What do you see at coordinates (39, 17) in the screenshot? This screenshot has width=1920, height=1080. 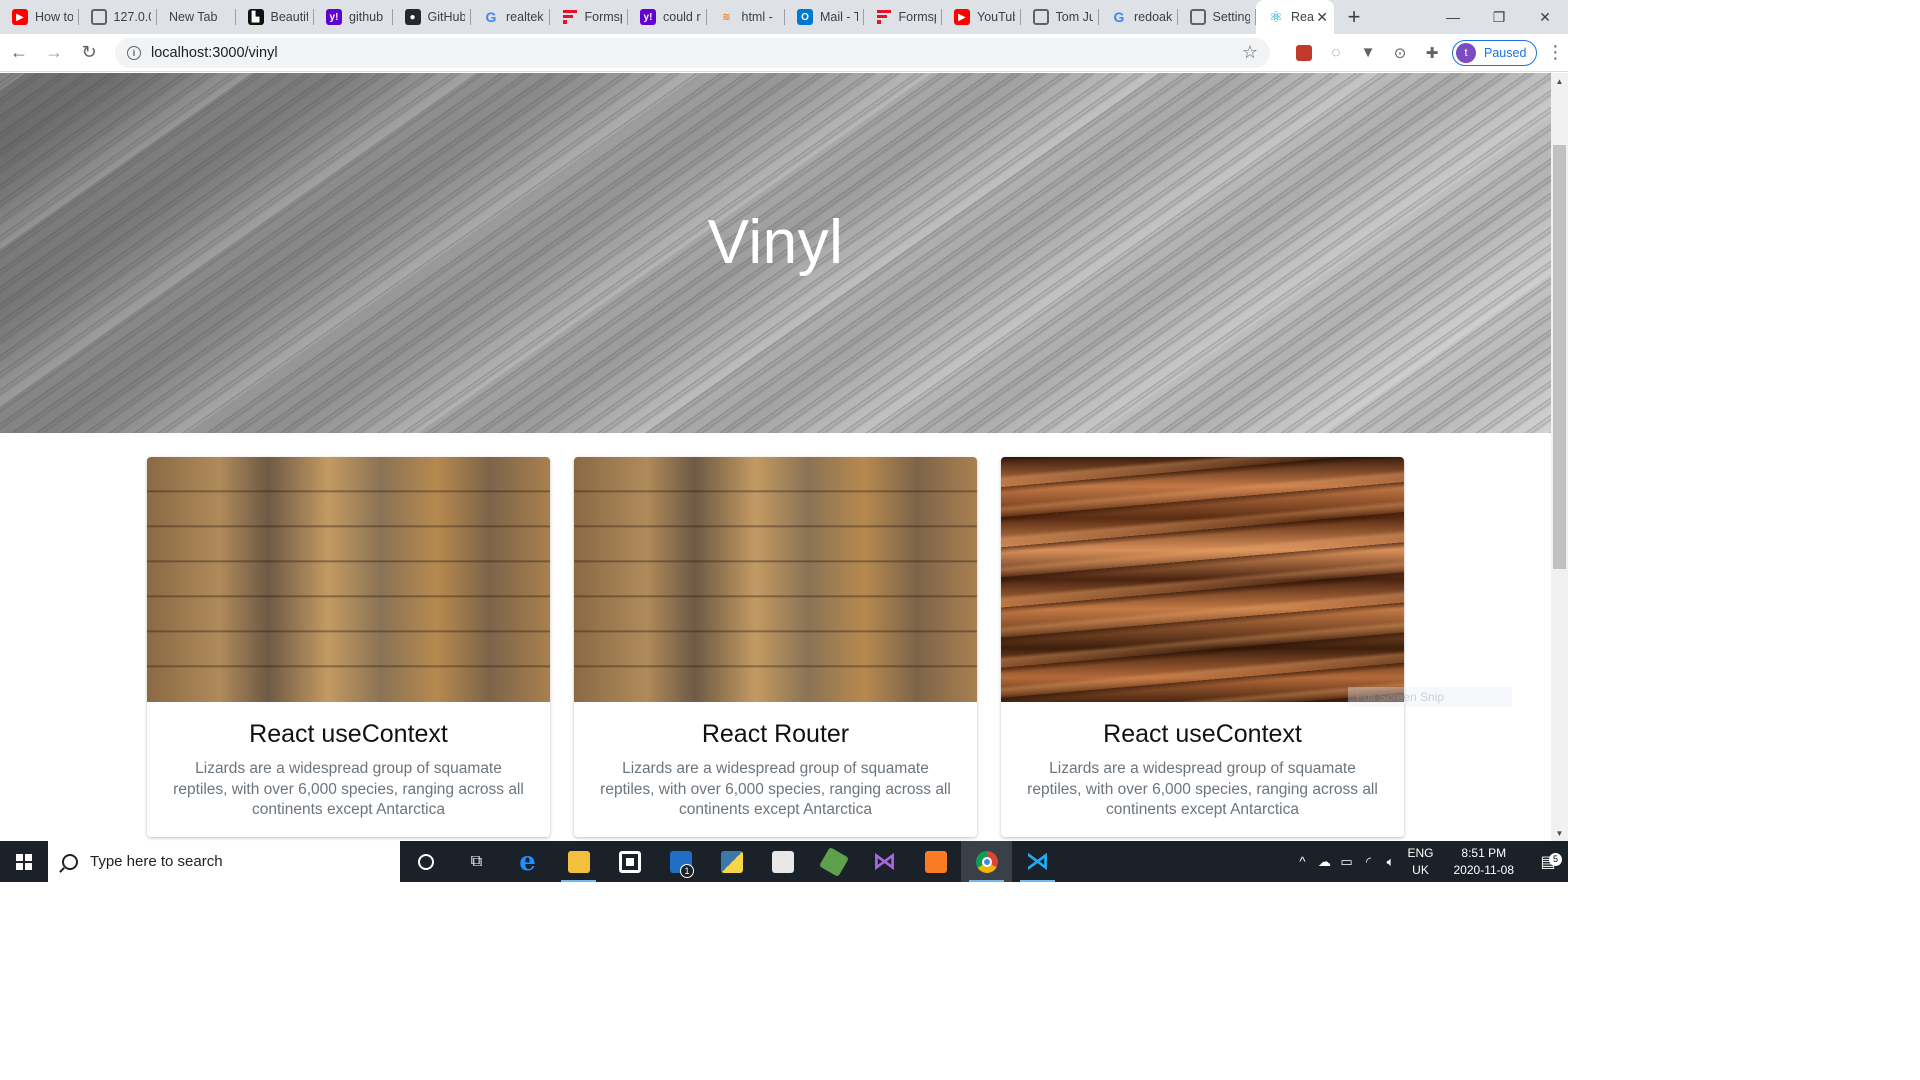 I see `browser-tab: ▶ How to` at bounding box center [39, 17].